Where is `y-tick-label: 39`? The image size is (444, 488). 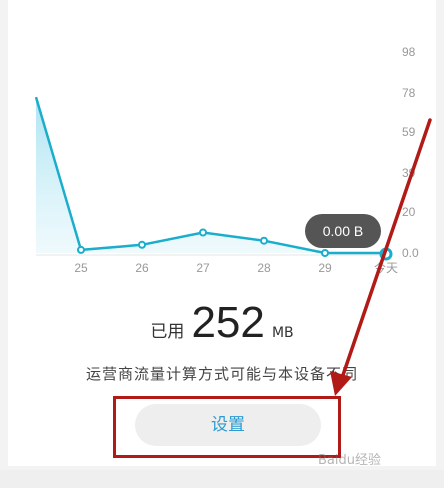 y-tick-label: 39 is located at coordinates (409, 173).